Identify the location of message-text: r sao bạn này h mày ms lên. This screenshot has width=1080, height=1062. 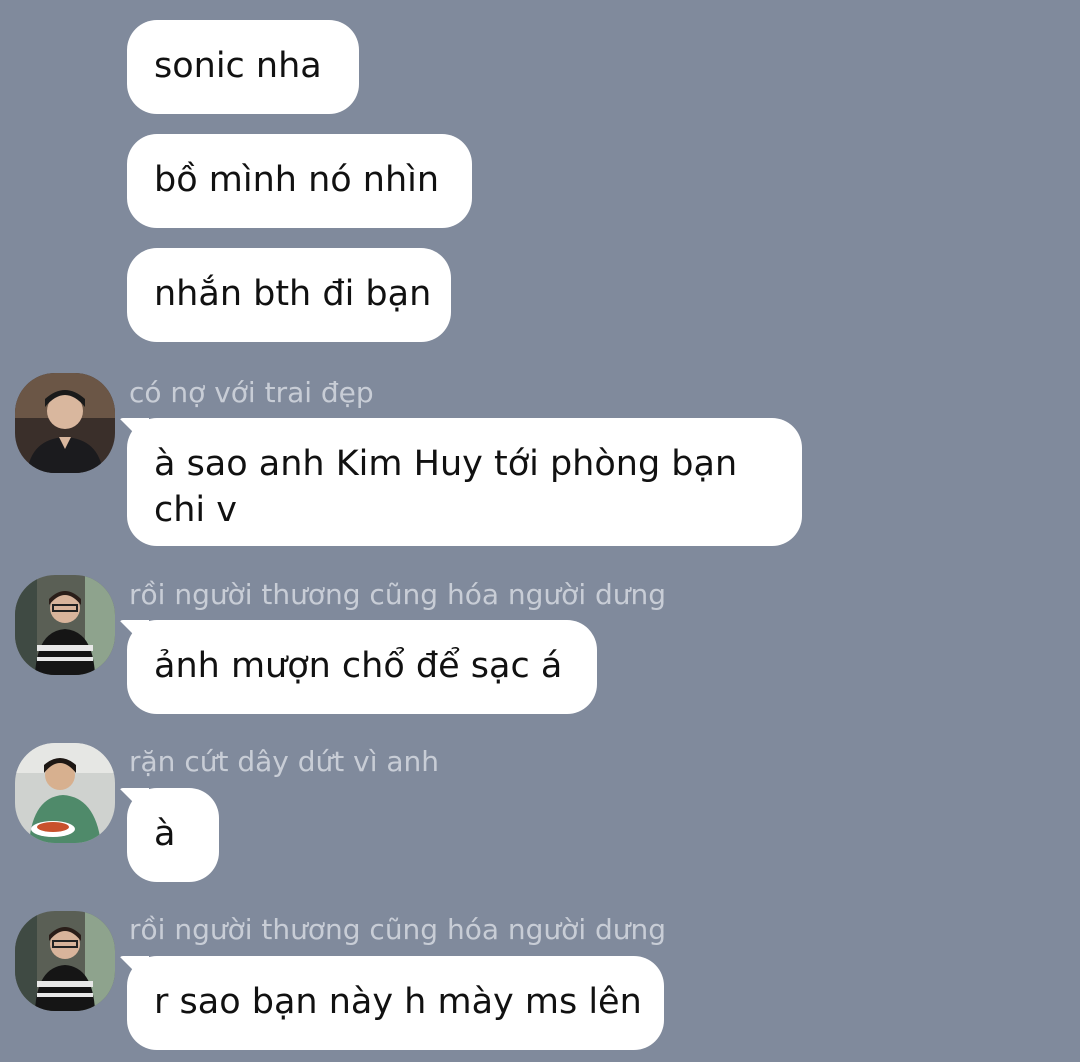
(398, 1002).